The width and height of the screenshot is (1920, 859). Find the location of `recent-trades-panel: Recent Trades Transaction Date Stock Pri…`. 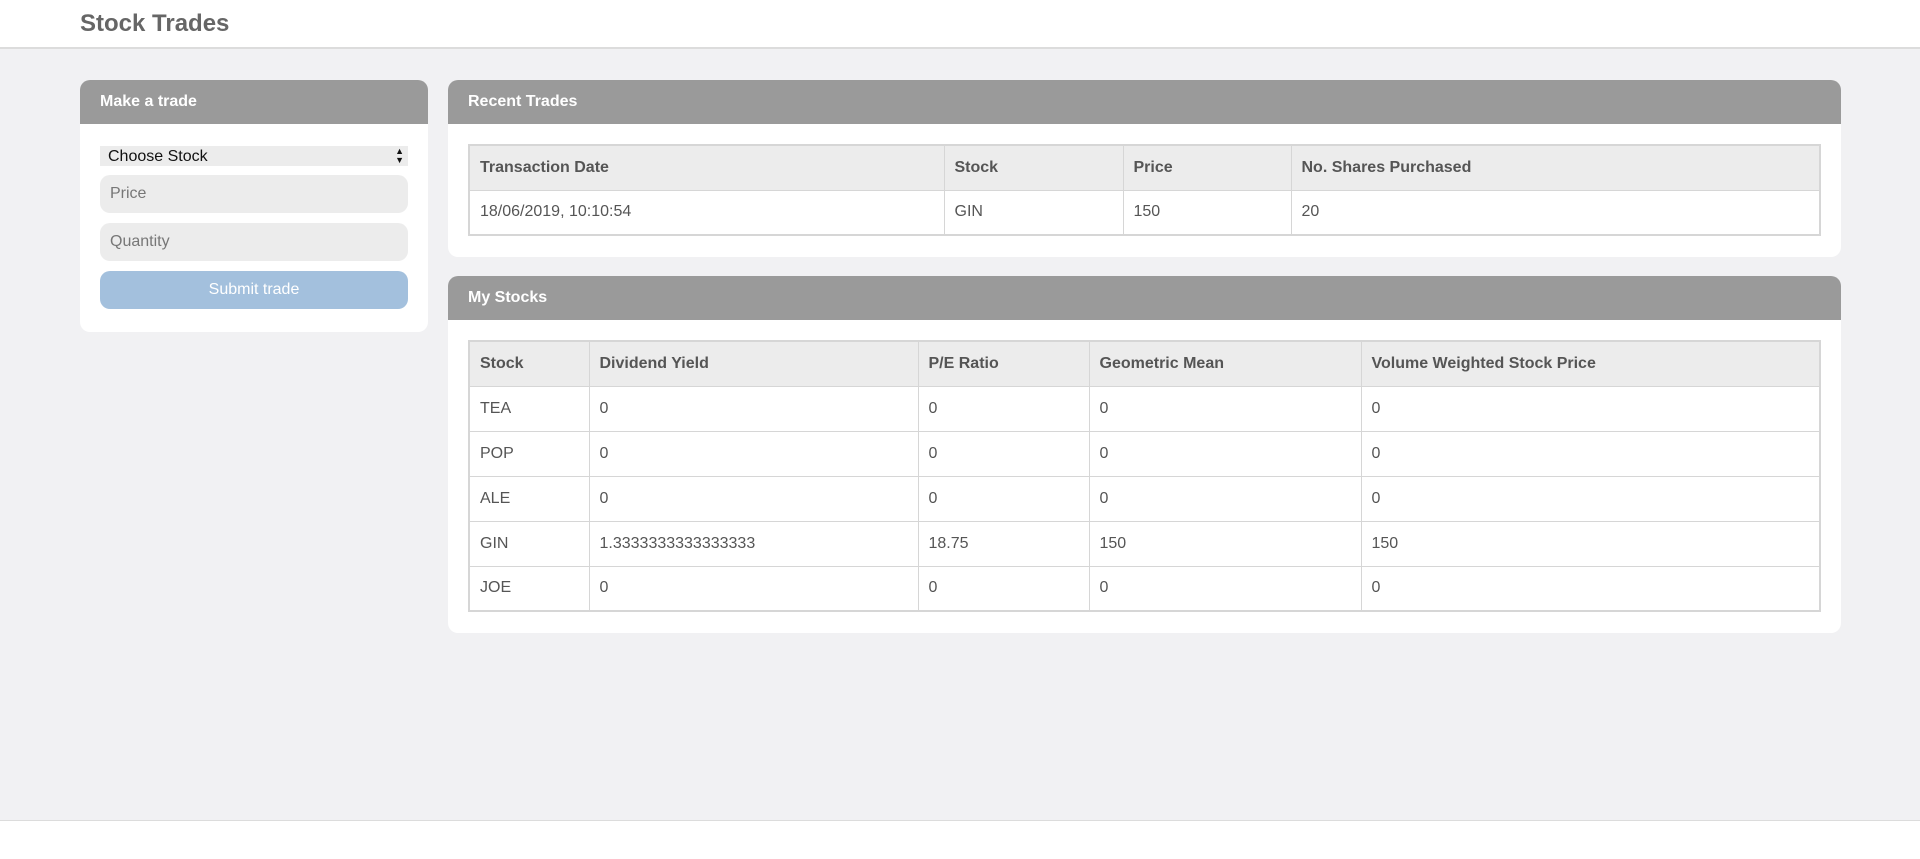

recent-trades-panel: Recent Trades Transaction Date Stock Pri… is located at coordinates (1144, 168).